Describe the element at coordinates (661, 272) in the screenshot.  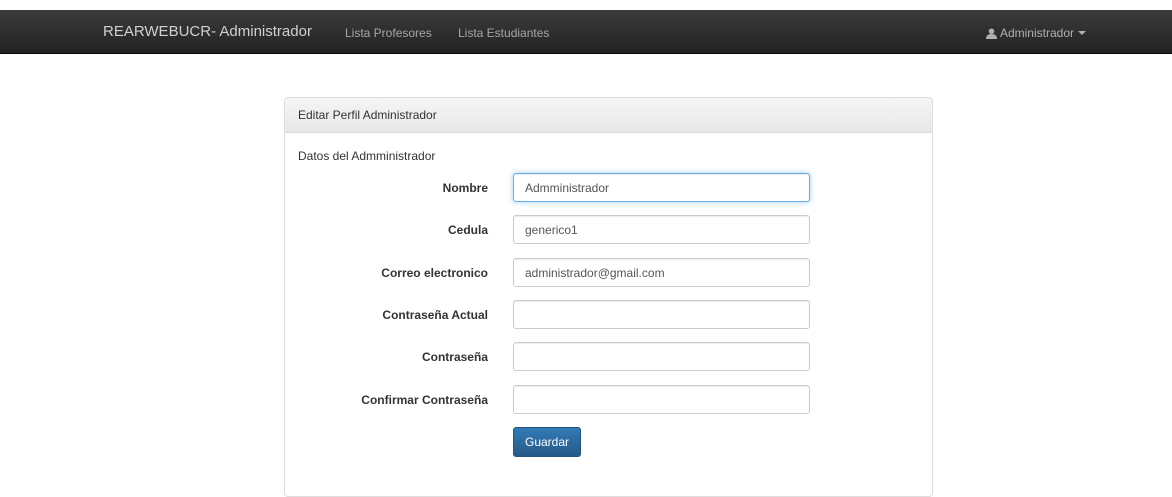
I see `correo-input` at that location.